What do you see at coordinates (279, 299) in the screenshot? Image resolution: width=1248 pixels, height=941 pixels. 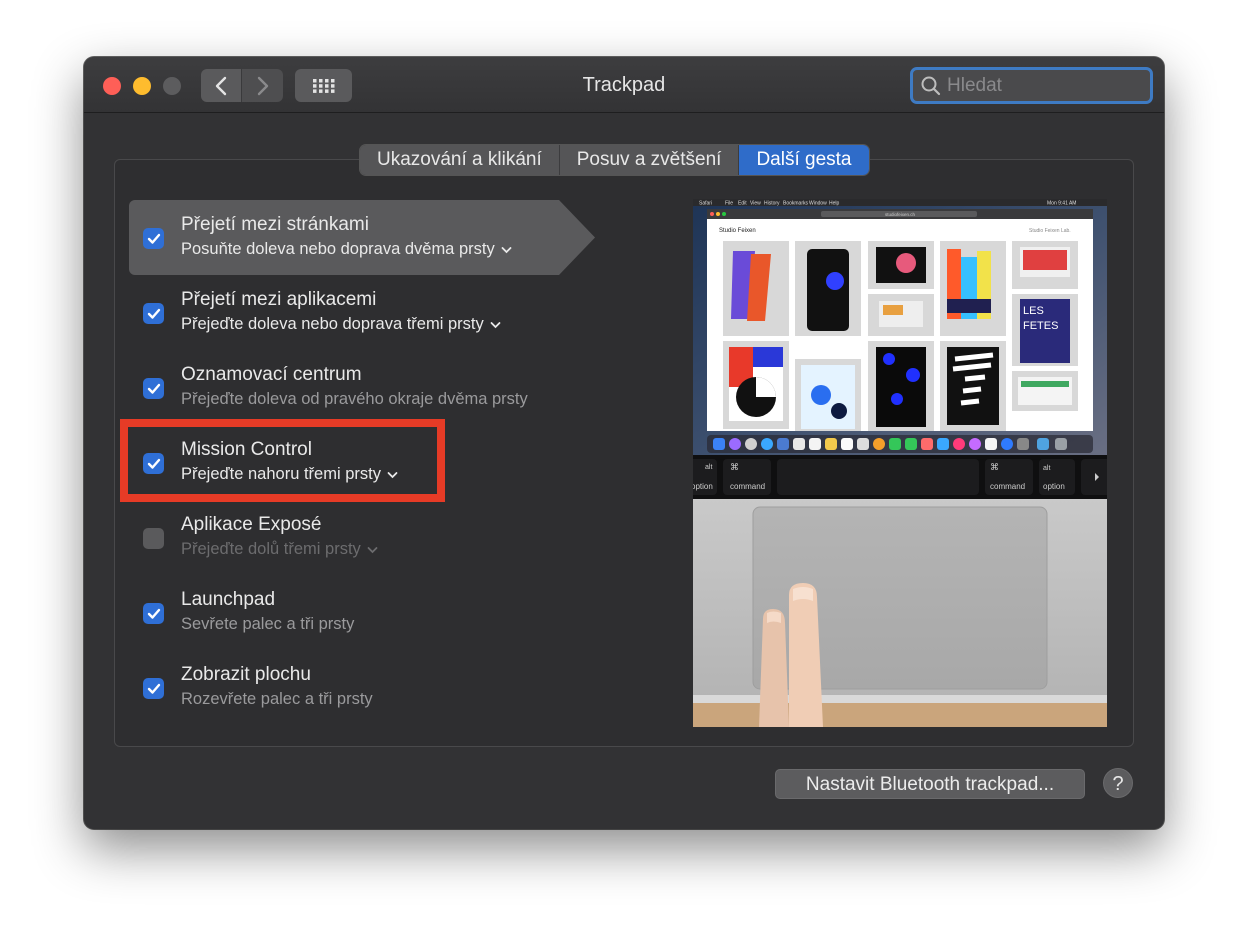 I see `gesture-title: Přejetí mezi aplikacemi` at bounding box center [279, 299].